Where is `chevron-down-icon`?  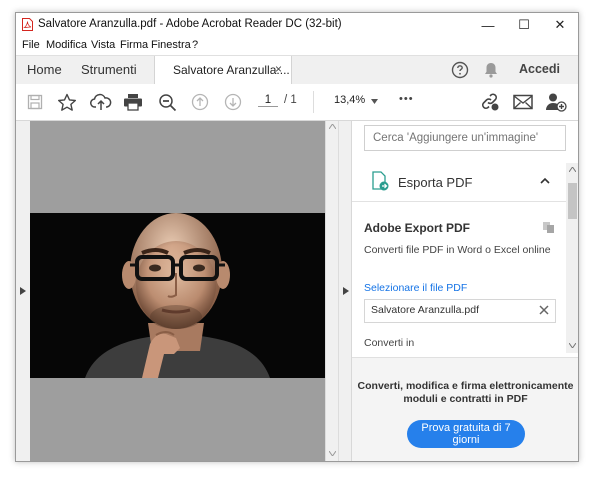
chevron-down-icon is located at coordinates (374, 101).